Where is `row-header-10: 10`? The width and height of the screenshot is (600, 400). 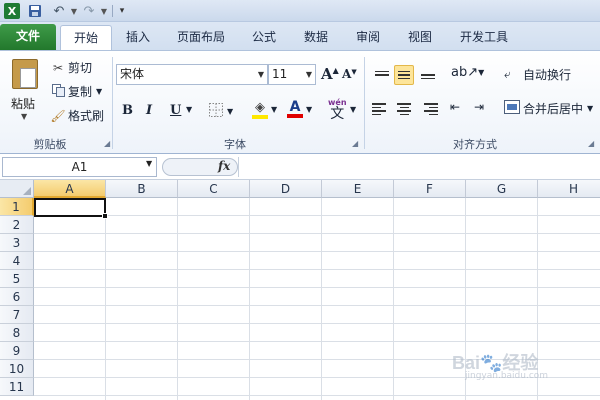
row-header-10: 10 is located at coordinates (17, 369).